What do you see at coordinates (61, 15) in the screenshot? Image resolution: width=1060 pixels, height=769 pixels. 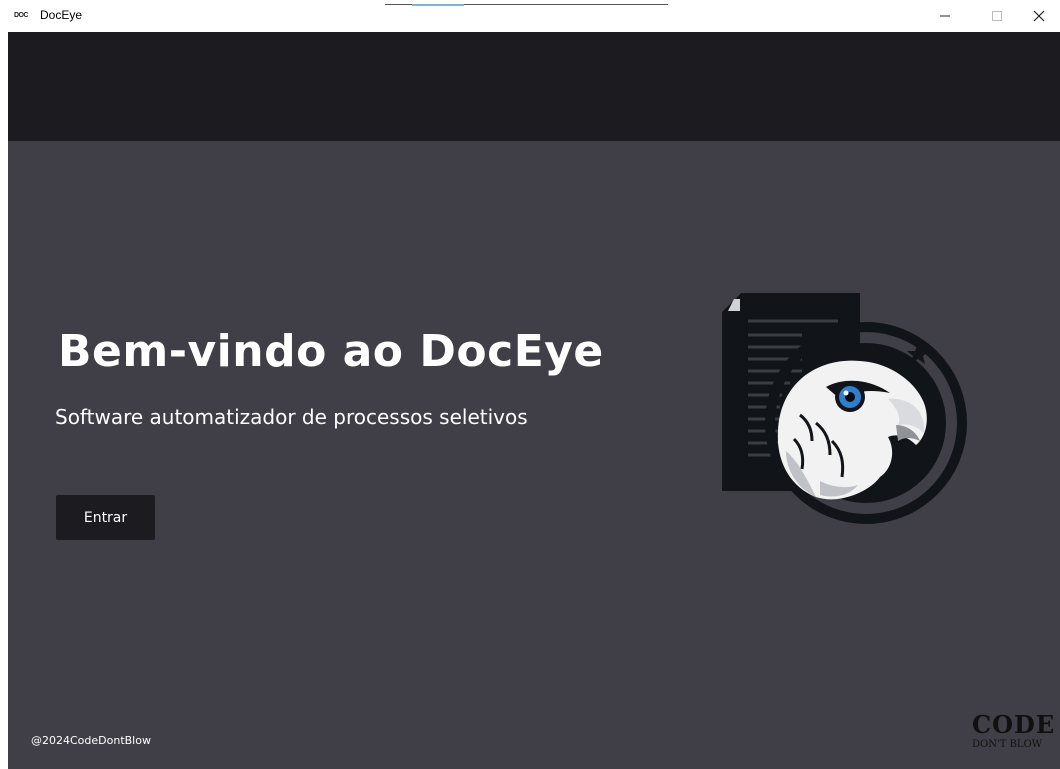 I see `window-title: DocEye` at bounding box center [61, 15].